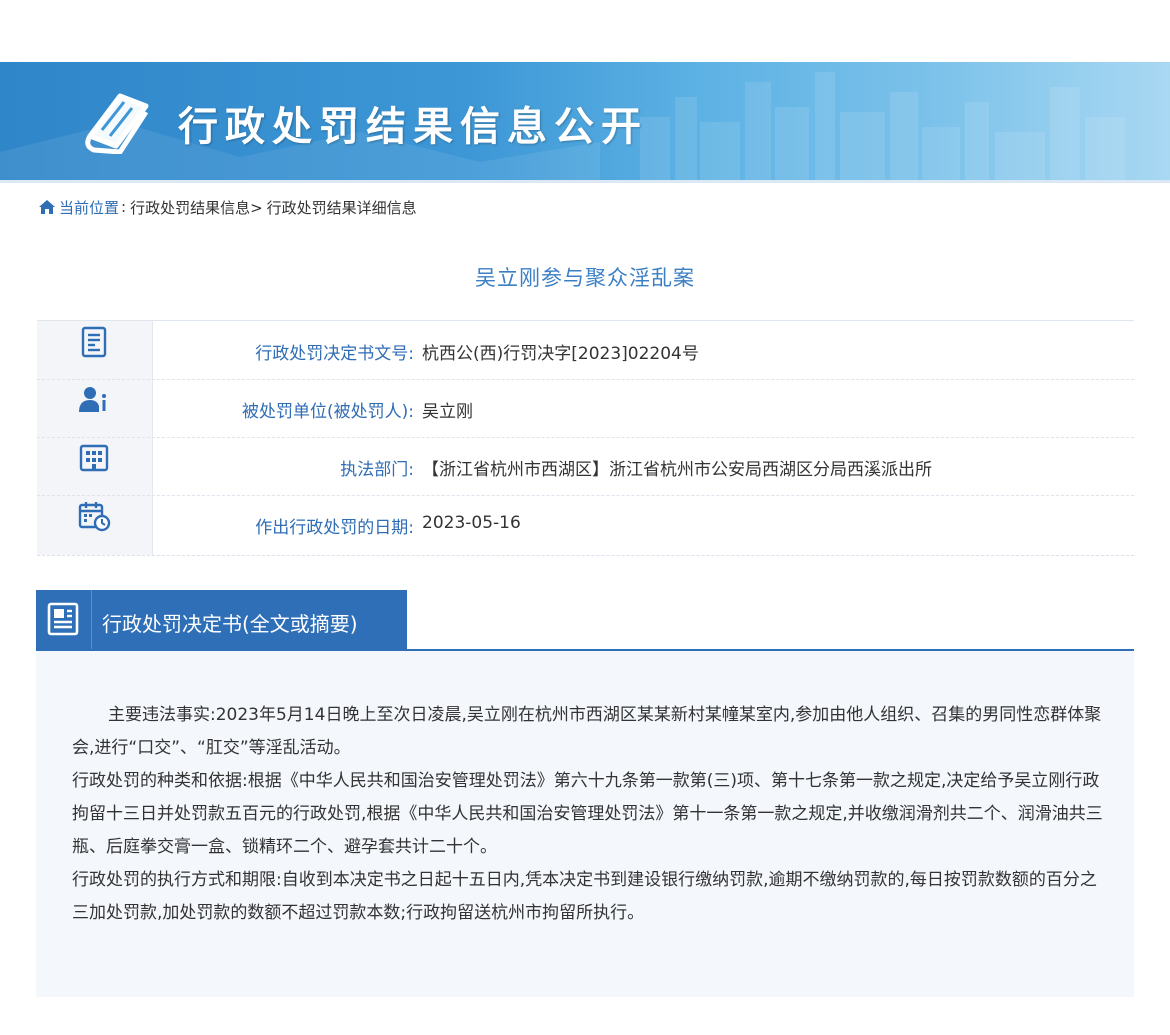  I want to click on book-icon, so click(117, 123).